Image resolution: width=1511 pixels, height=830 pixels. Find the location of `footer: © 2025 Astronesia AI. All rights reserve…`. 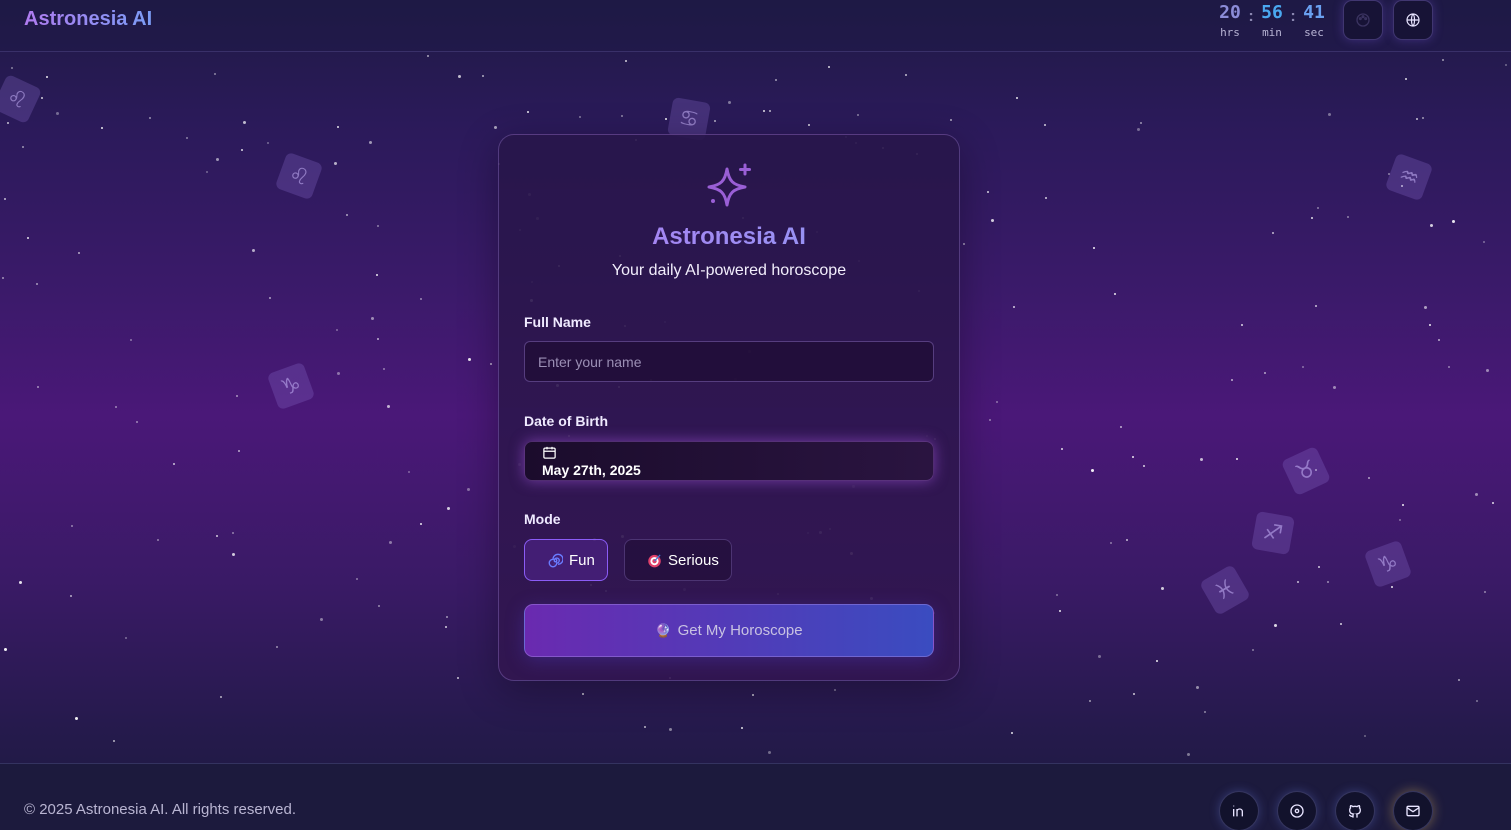

footer: © 2025 Astronesia AI. All rights reserve… is located at coordinates (755, 796).